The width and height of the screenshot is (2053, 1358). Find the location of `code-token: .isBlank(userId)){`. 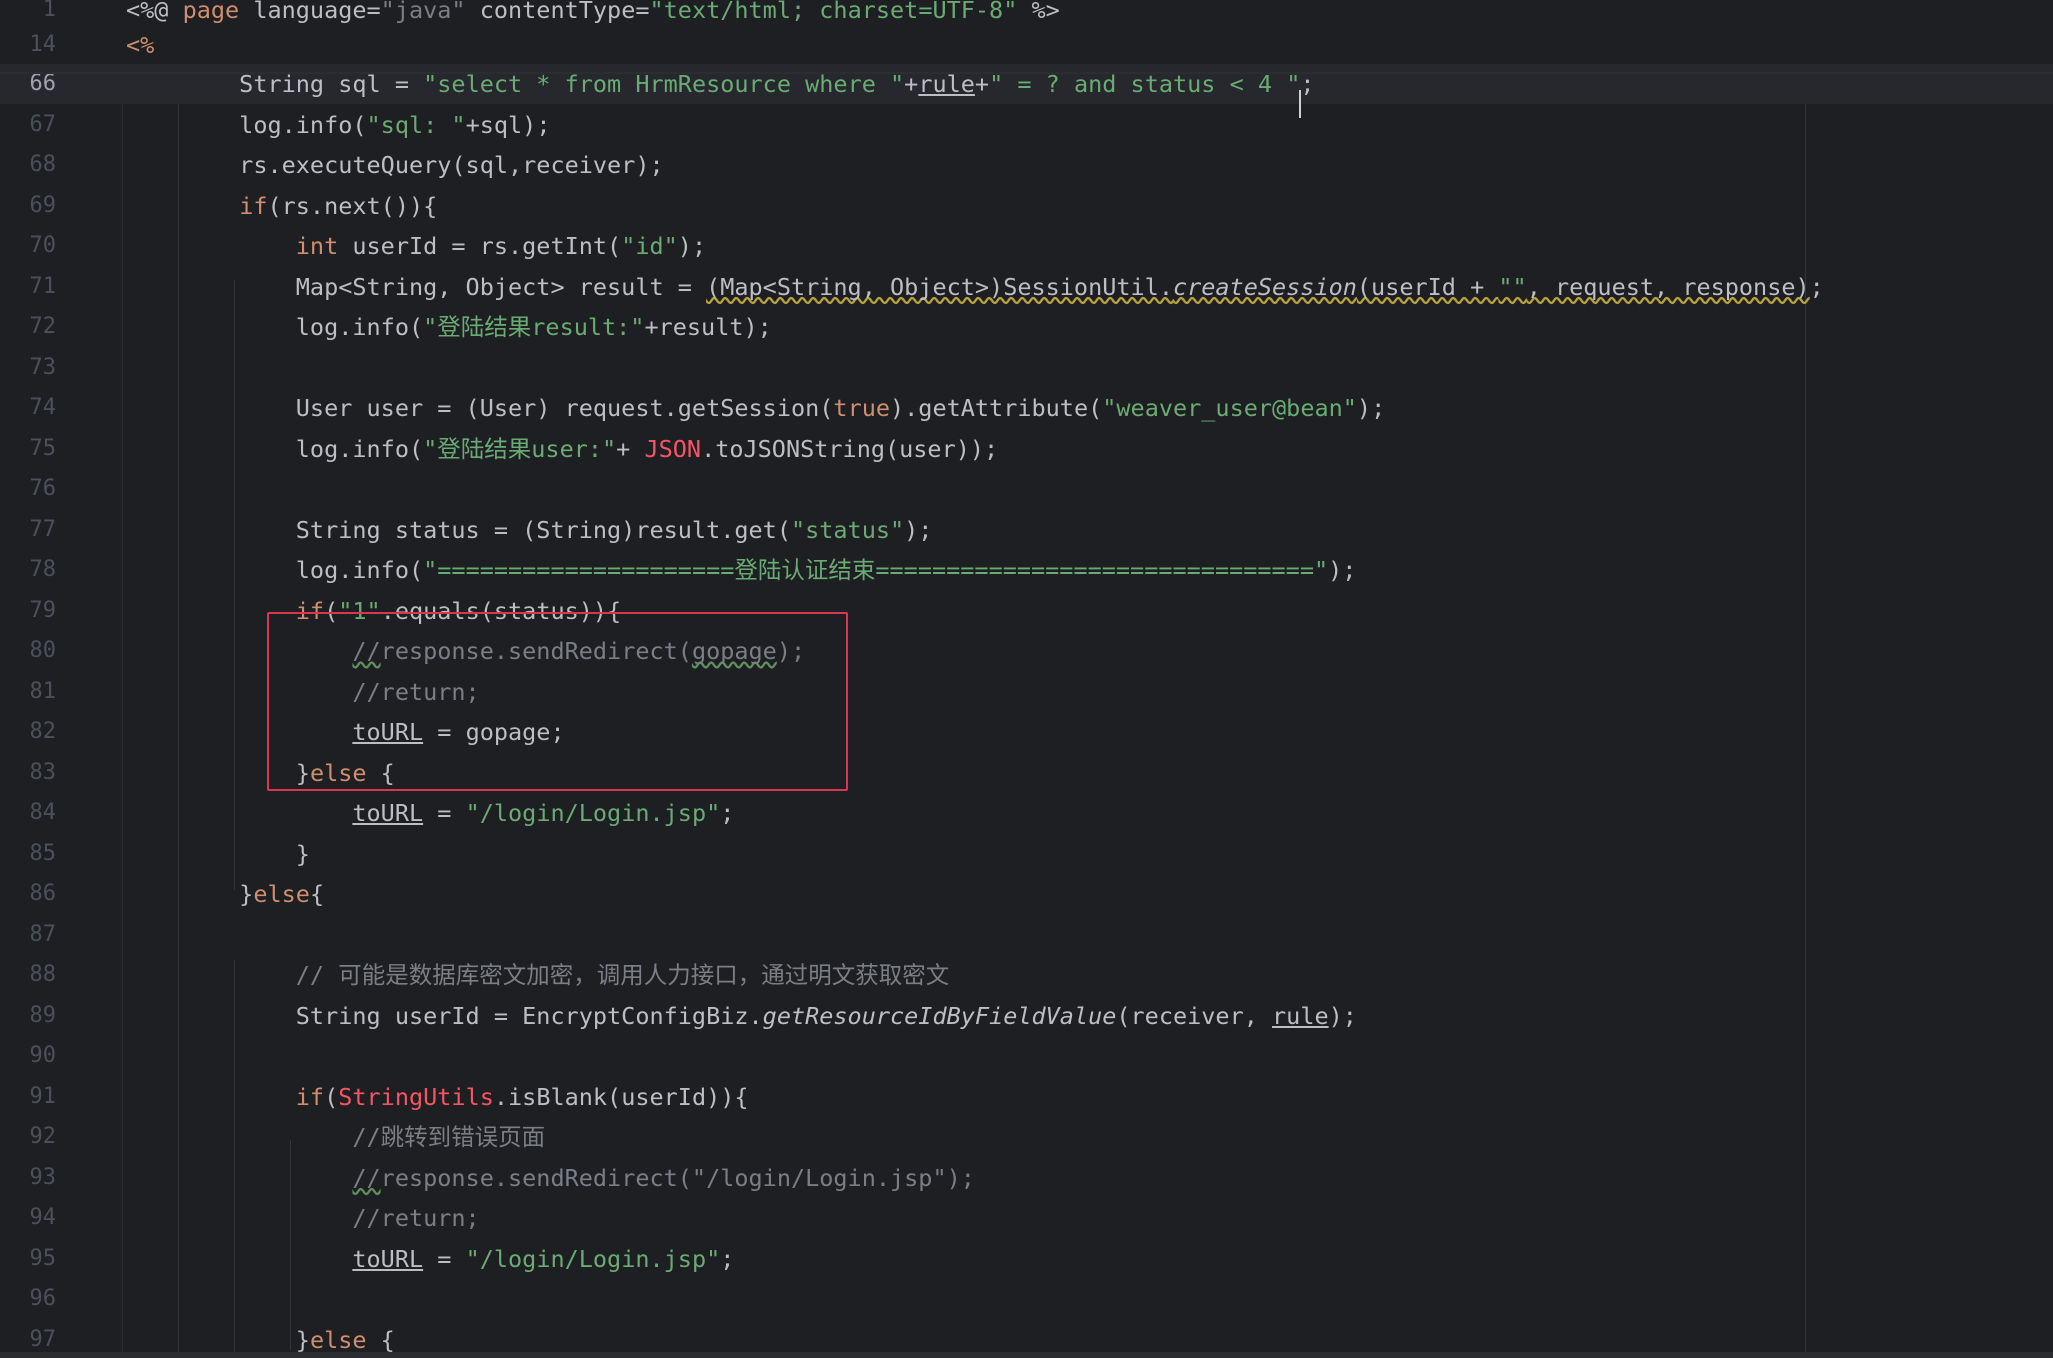

code-token: .isBlank(userId)){ is located at coordinates (621, 1096).